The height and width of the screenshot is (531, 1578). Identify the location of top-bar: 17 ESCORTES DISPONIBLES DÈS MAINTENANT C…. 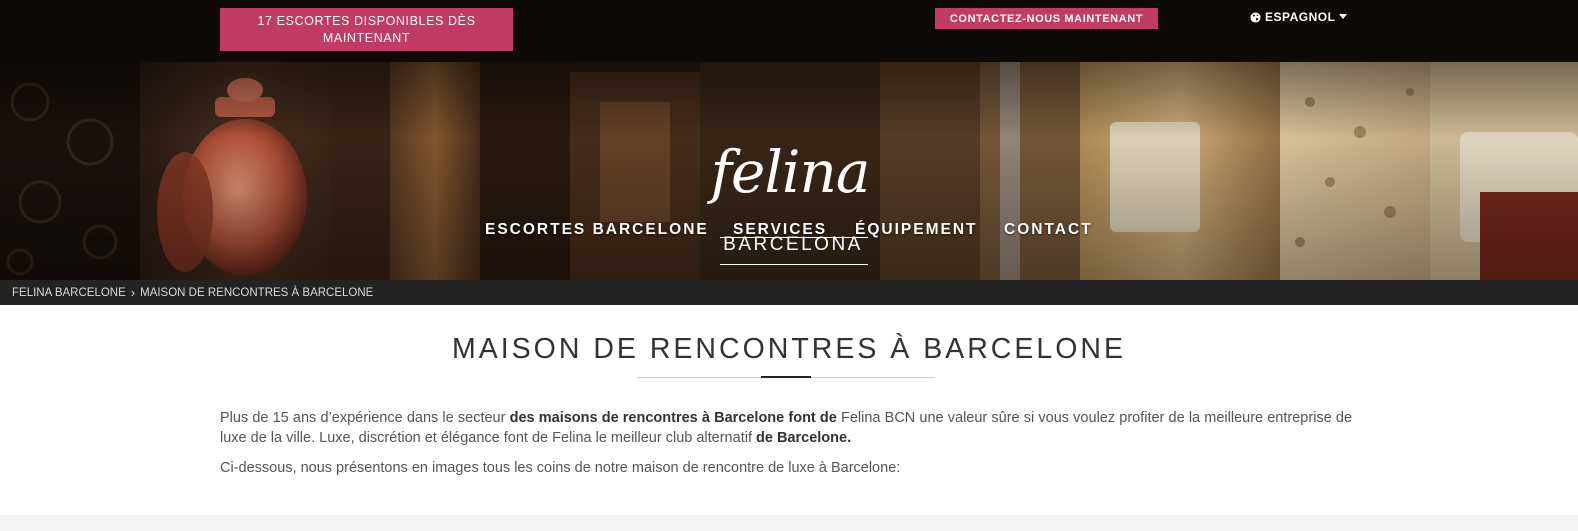
(789, 31).